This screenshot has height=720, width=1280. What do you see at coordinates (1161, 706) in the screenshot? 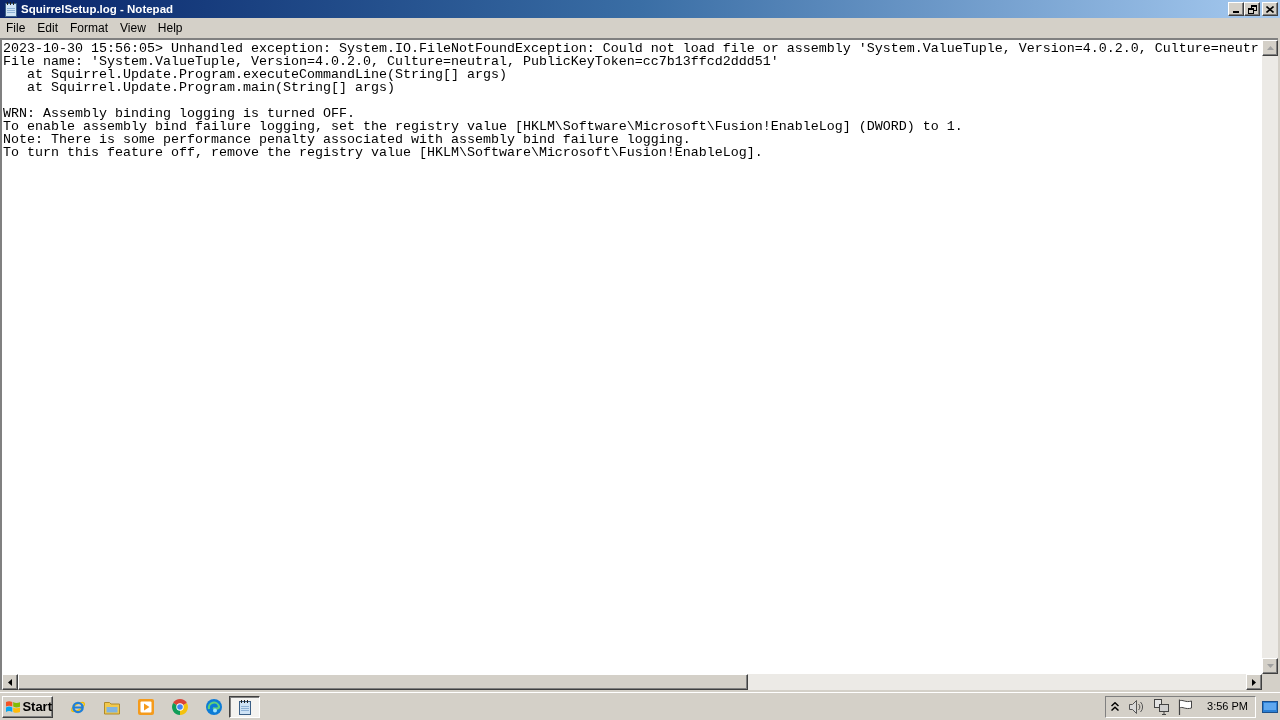
I see `network-icon` at bounding box center [1161, 706].